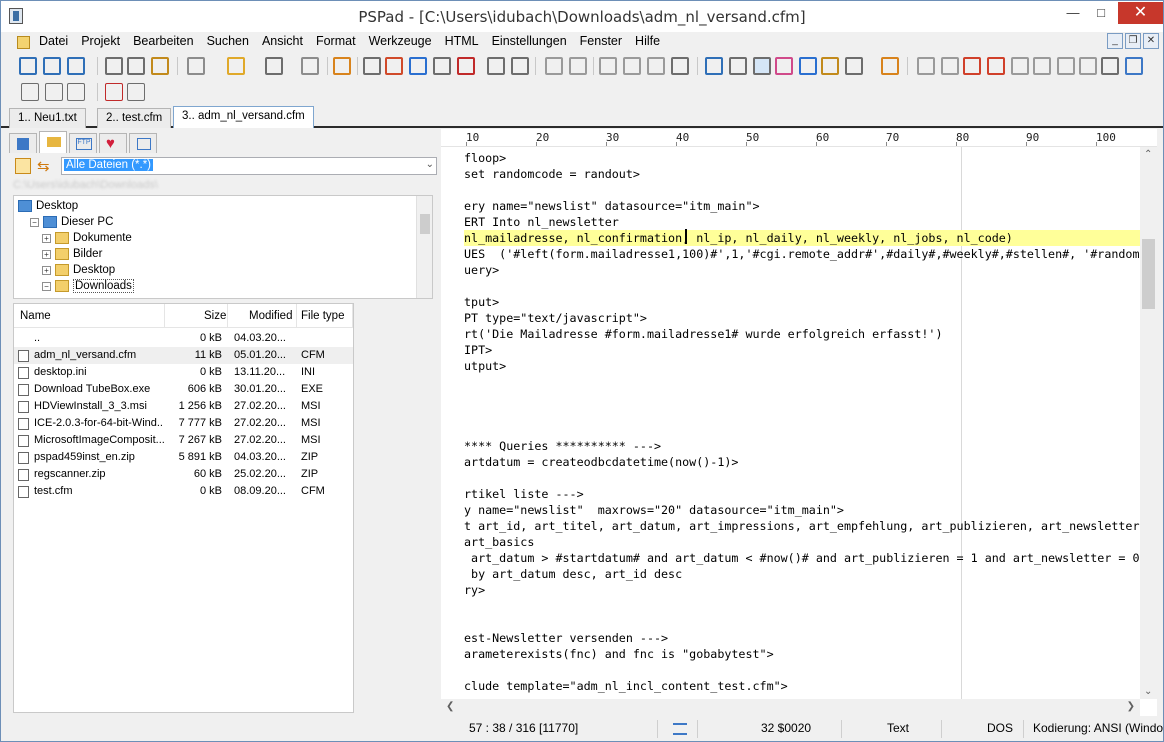  I want to click on code-line: art_basics, so click(499, 542).